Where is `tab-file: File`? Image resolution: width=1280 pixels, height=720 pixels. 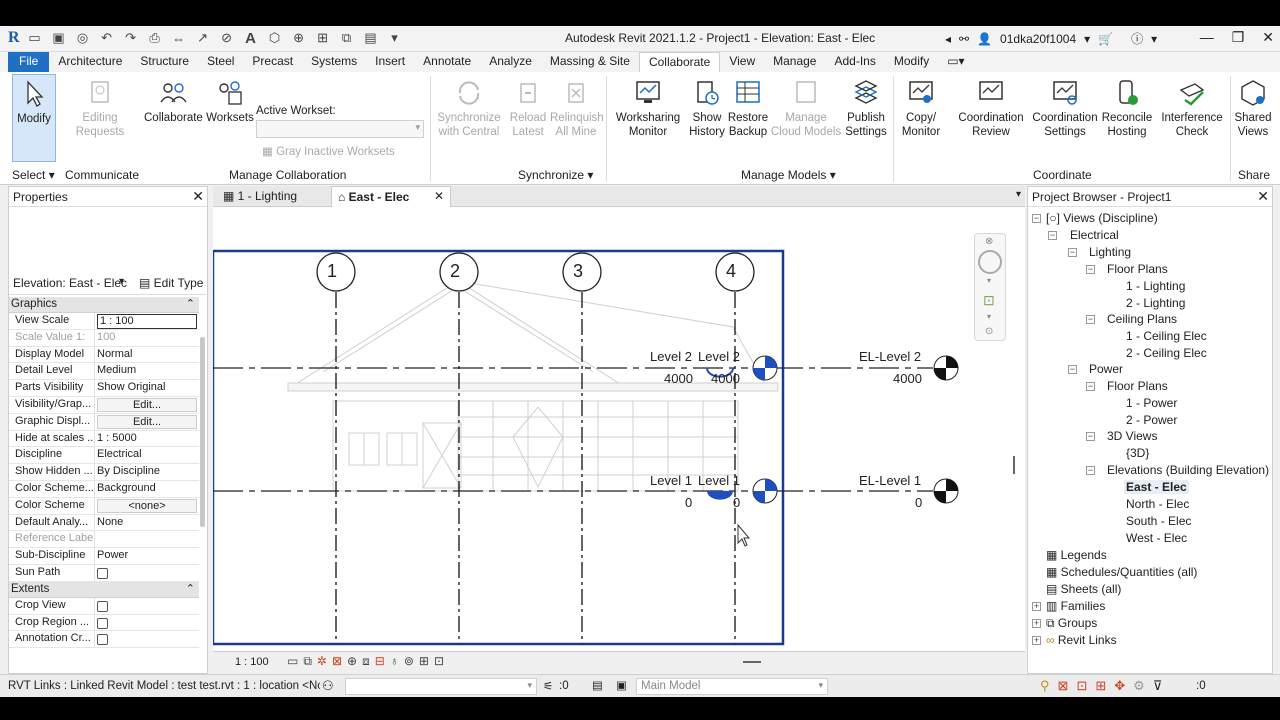 tab-file: File is located at coordinates (29, 62).